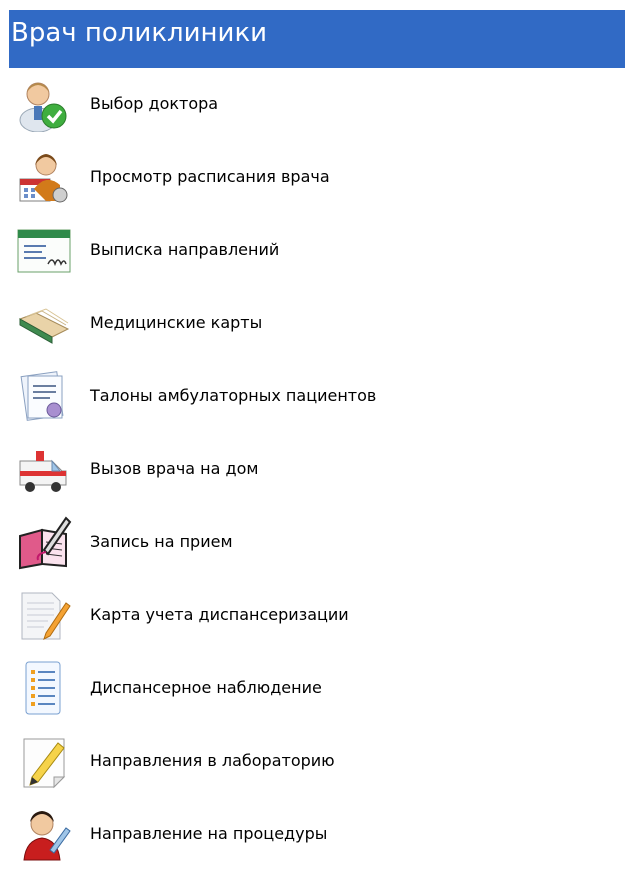  What do you see at coordinates (174, 468) in the screenshot?
I see `menu-item-label: Вызов врача на дом` at bounding box center [174, 468].